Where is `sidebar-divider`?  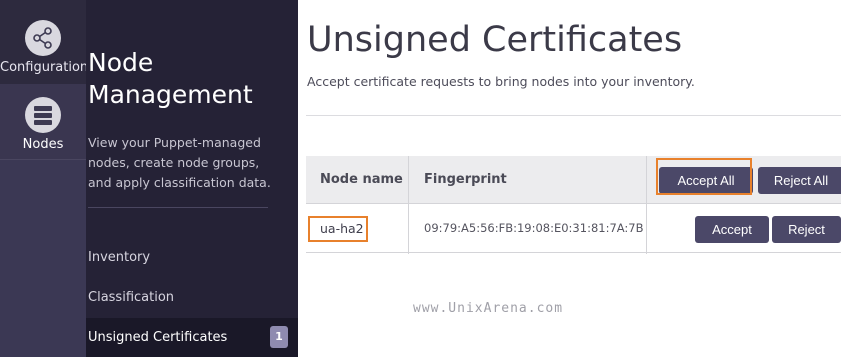
sidebar-divider is located at coordinates (178, 207).